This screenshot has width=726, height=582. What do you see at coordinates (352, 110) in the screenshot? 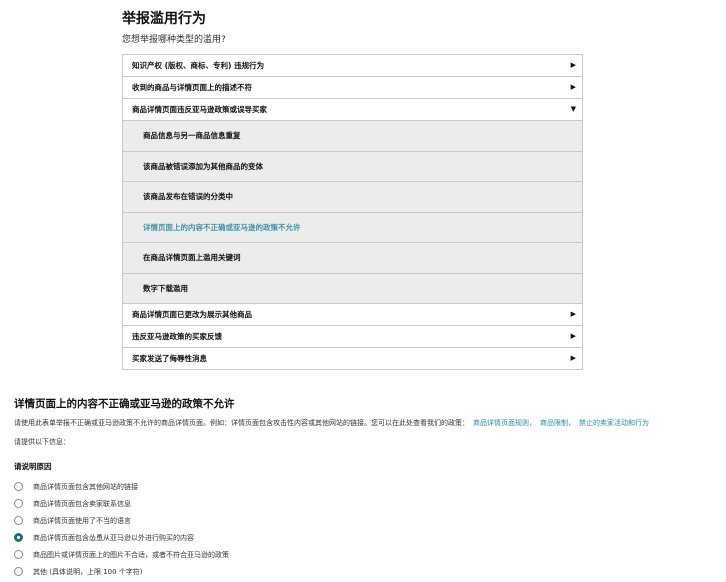
I see `accordion-item-policy-violation: 商品详情页面违反亚马逊政策或误导买家 ▼` at bounding box center [352, 110].